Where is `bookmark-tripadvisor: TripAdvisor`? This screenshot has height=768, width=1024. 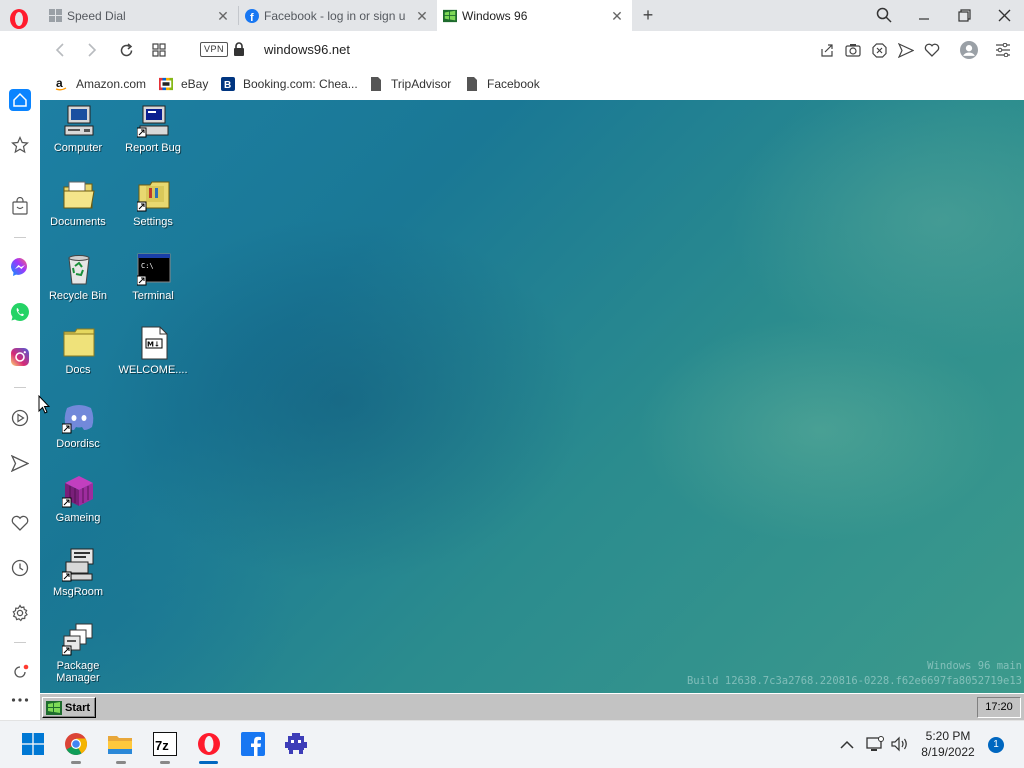
bookmark-tripadvisor: TripAdvisor is located at coordinates (410, 83).